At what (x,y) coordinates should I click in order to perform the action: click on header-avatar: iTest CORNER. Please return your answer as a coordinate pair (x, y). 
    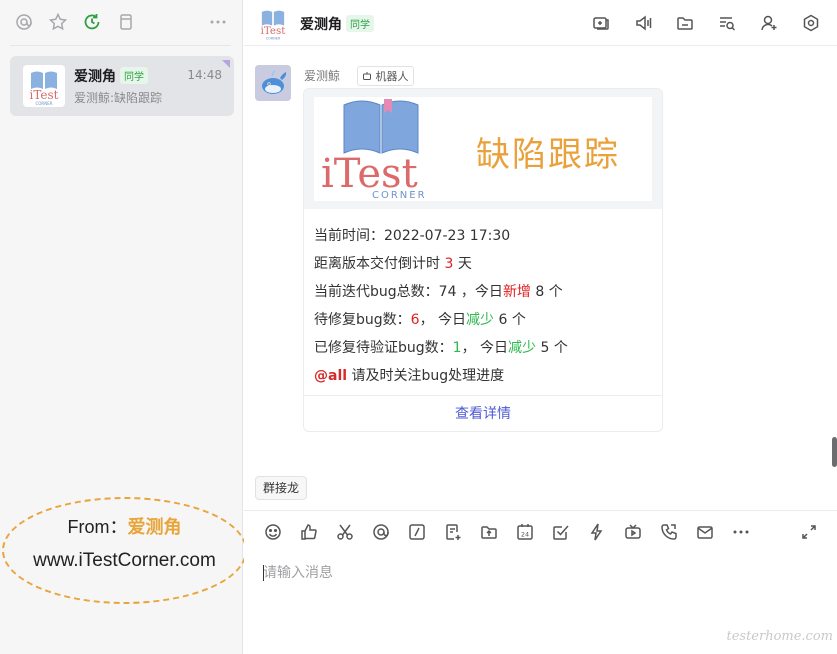
    Looking at the image, I should click on (273, 23).